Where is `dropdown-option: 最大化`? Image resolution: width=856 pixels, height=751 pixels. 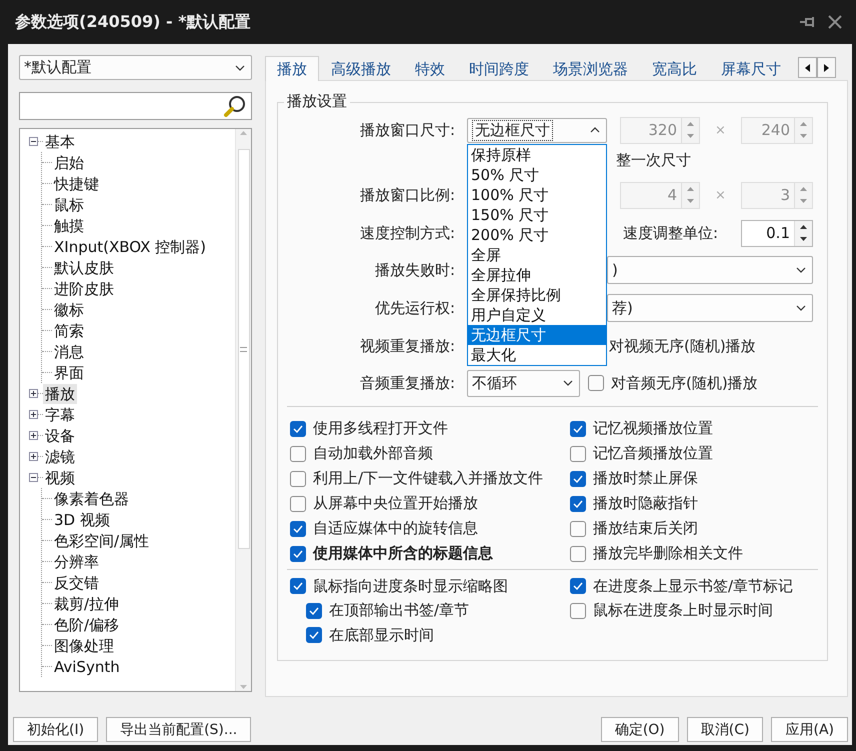 dropdown-option: 最大化 is located at coordinates (537, 354).